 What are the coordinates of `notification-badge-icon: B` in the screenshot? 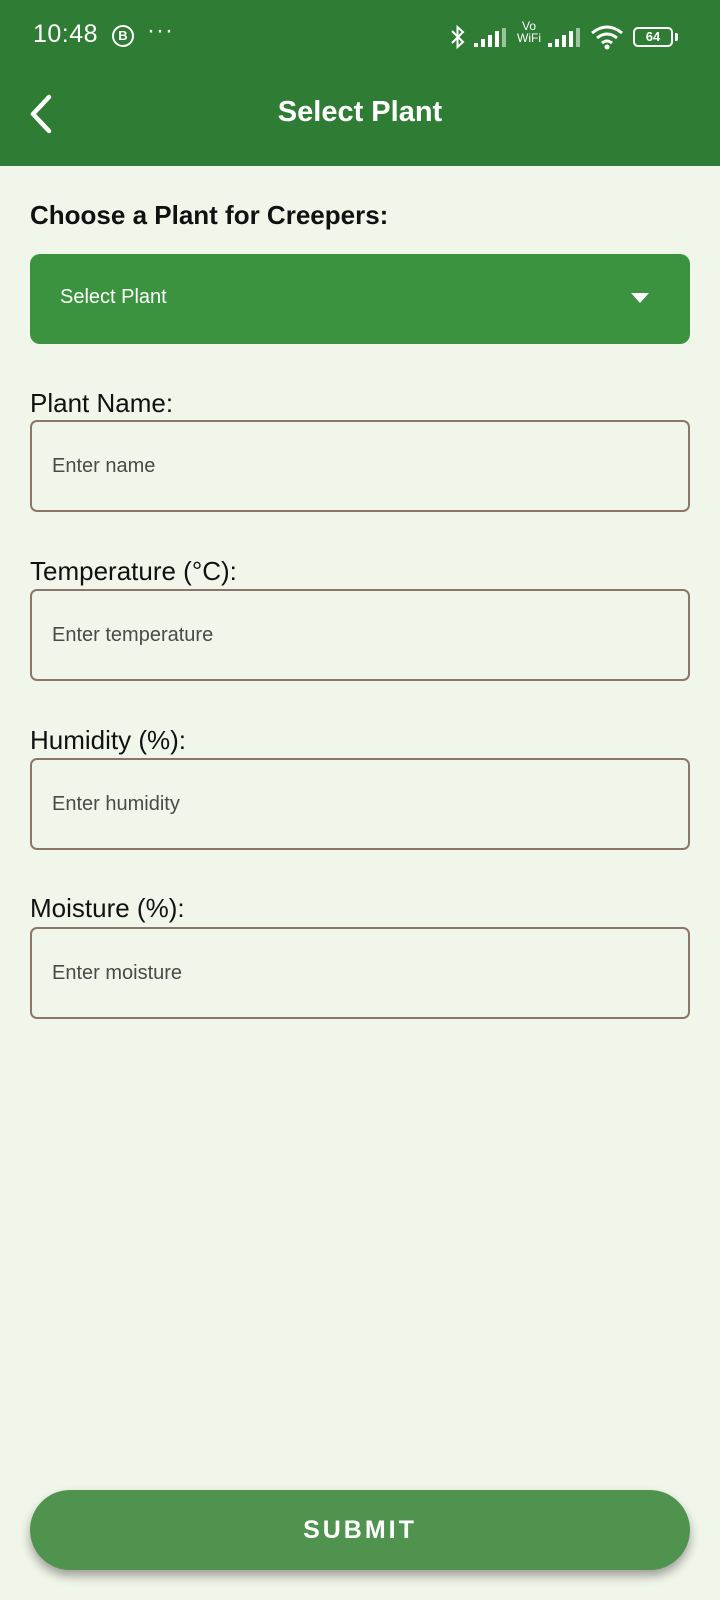 It's located at (123, 36).